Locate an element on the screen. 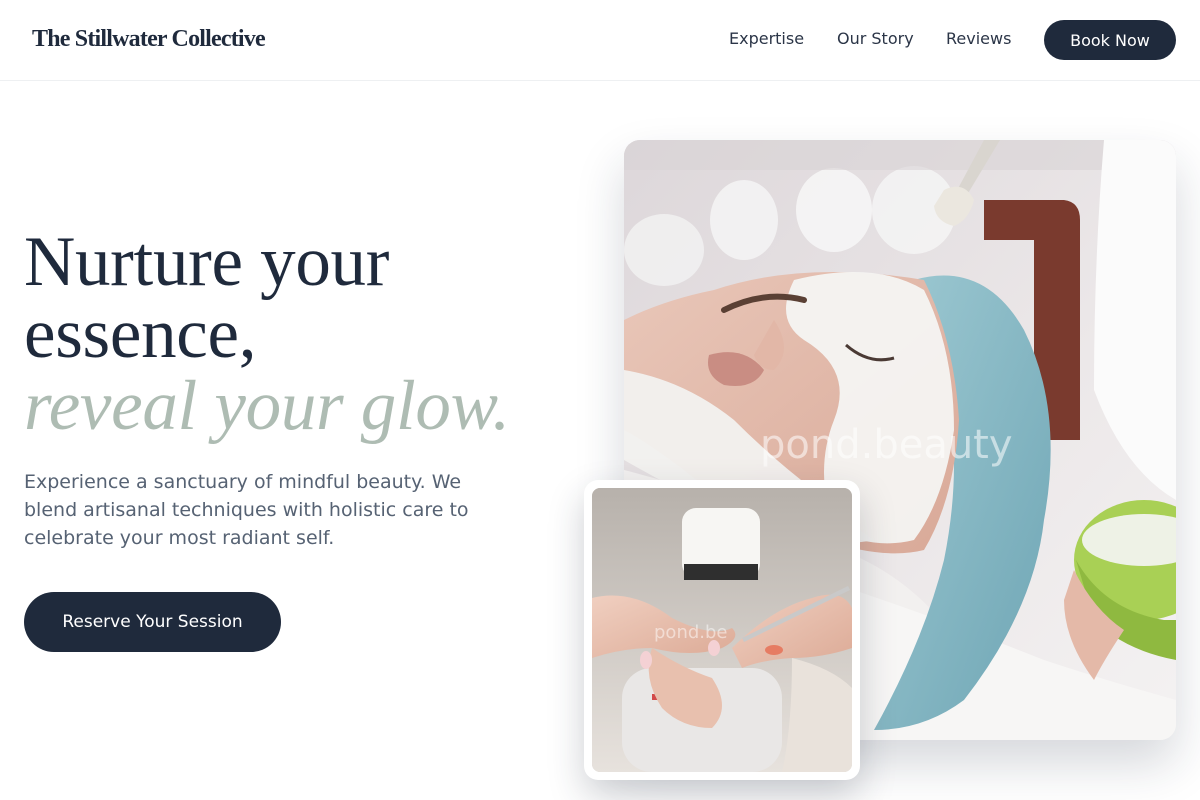  manicure-photo-card: pond.be is located at coordinates (722, 630).